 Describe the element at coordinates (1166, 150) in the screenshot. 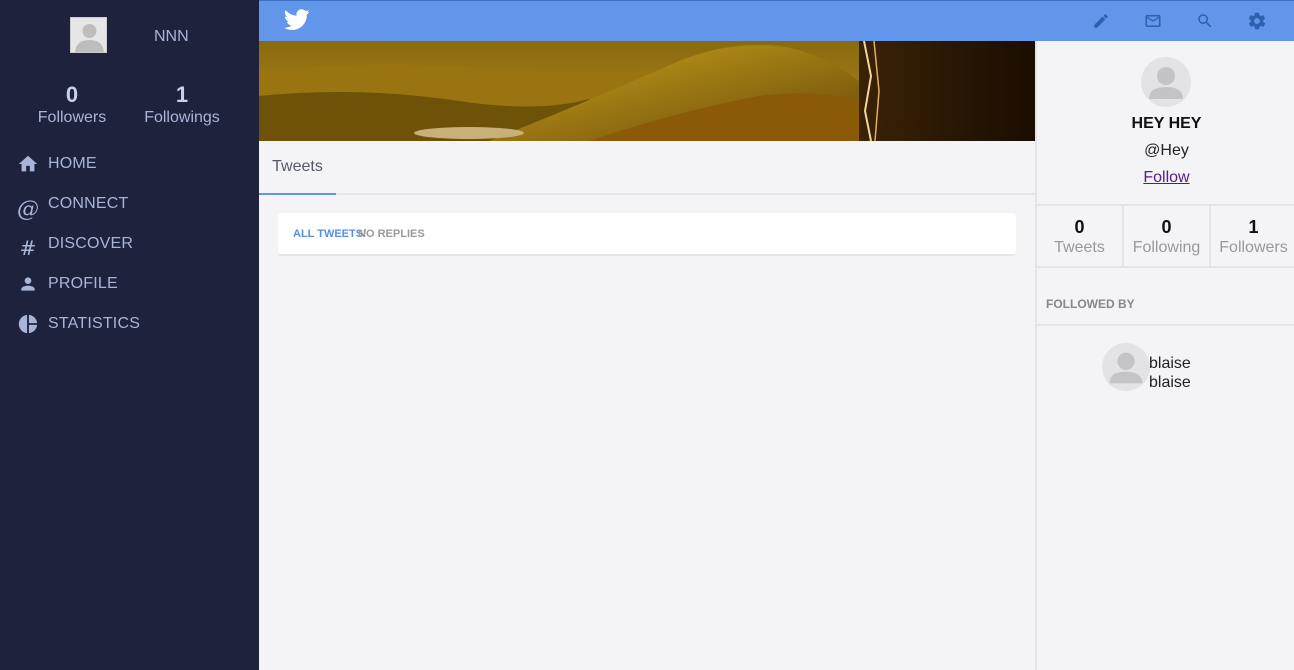

I see `profile-handle: @Hey` at that location.